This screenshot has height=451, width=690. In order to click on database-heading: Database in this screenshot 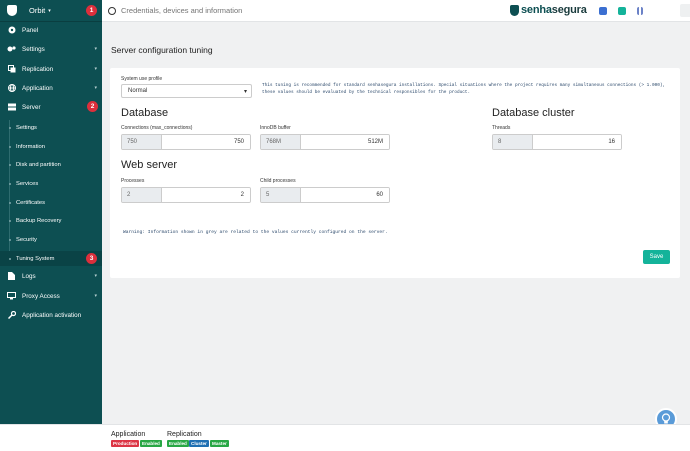, I will do `click(145, 113)`.